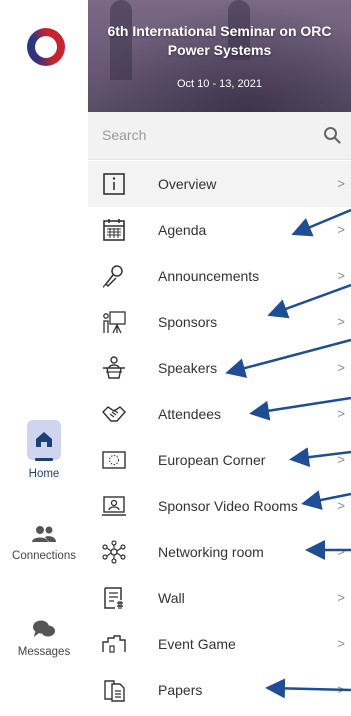  Describe the element at coordinates (113, 598) in the screenshot. I see `wall-icon` at that location.